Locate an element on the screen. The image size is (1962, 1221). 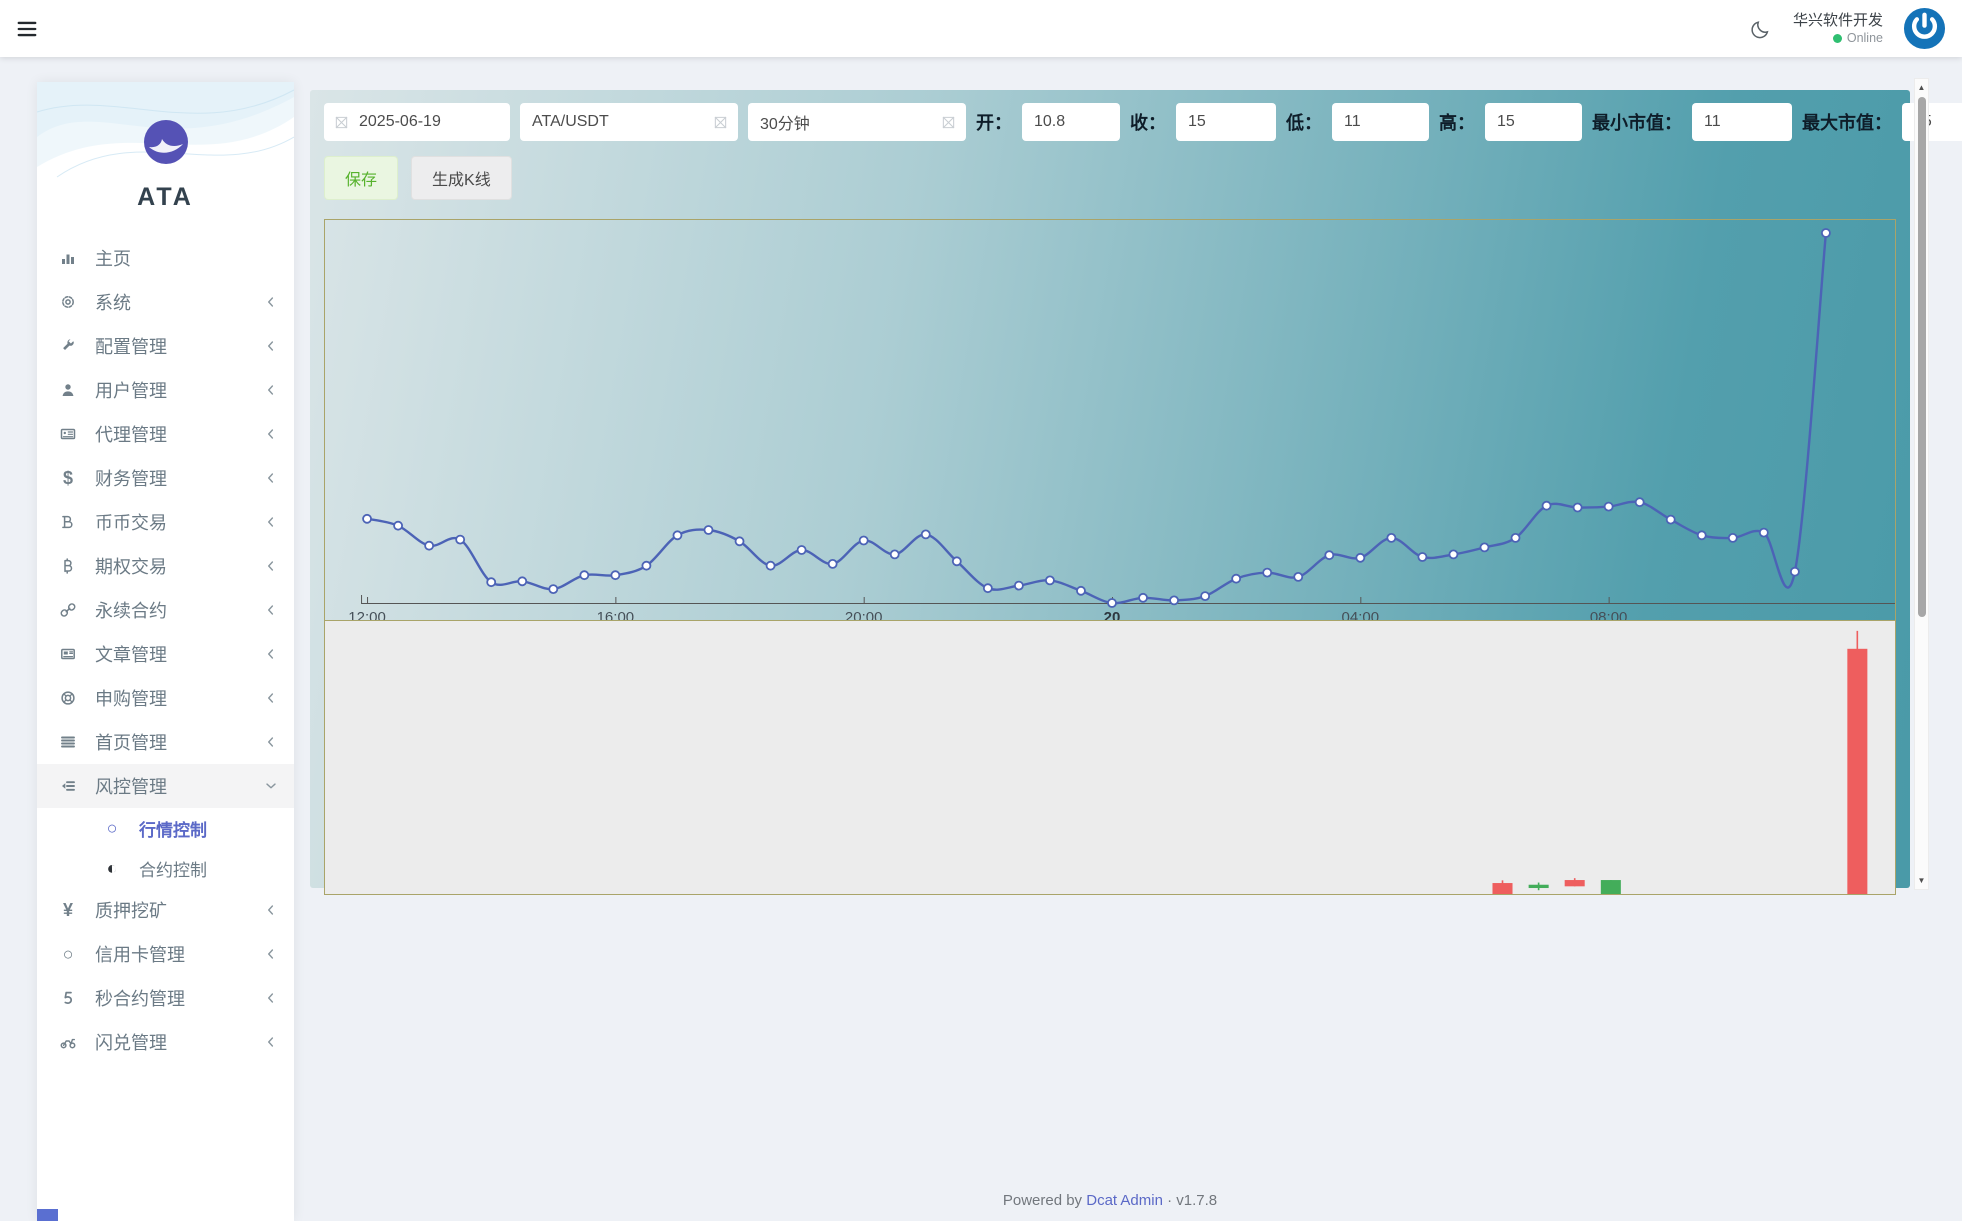
user-name: 华兴软件开发 is located at coordinates (1837, 20).